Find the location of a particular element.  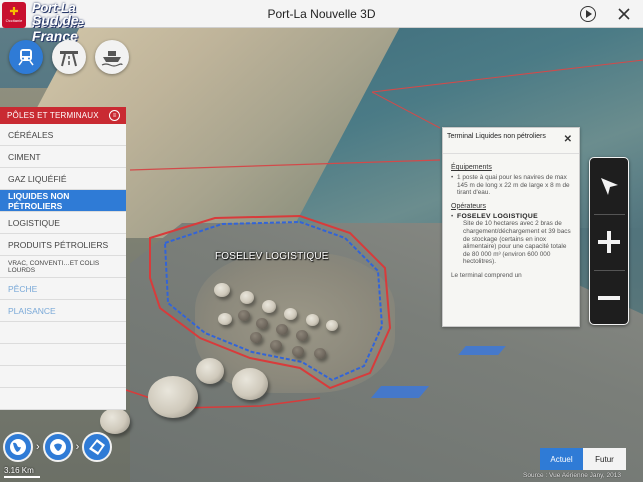

image-source-credit: Source : Vue Aérienne Jany, 2013 is located at coordinates (572, 475).